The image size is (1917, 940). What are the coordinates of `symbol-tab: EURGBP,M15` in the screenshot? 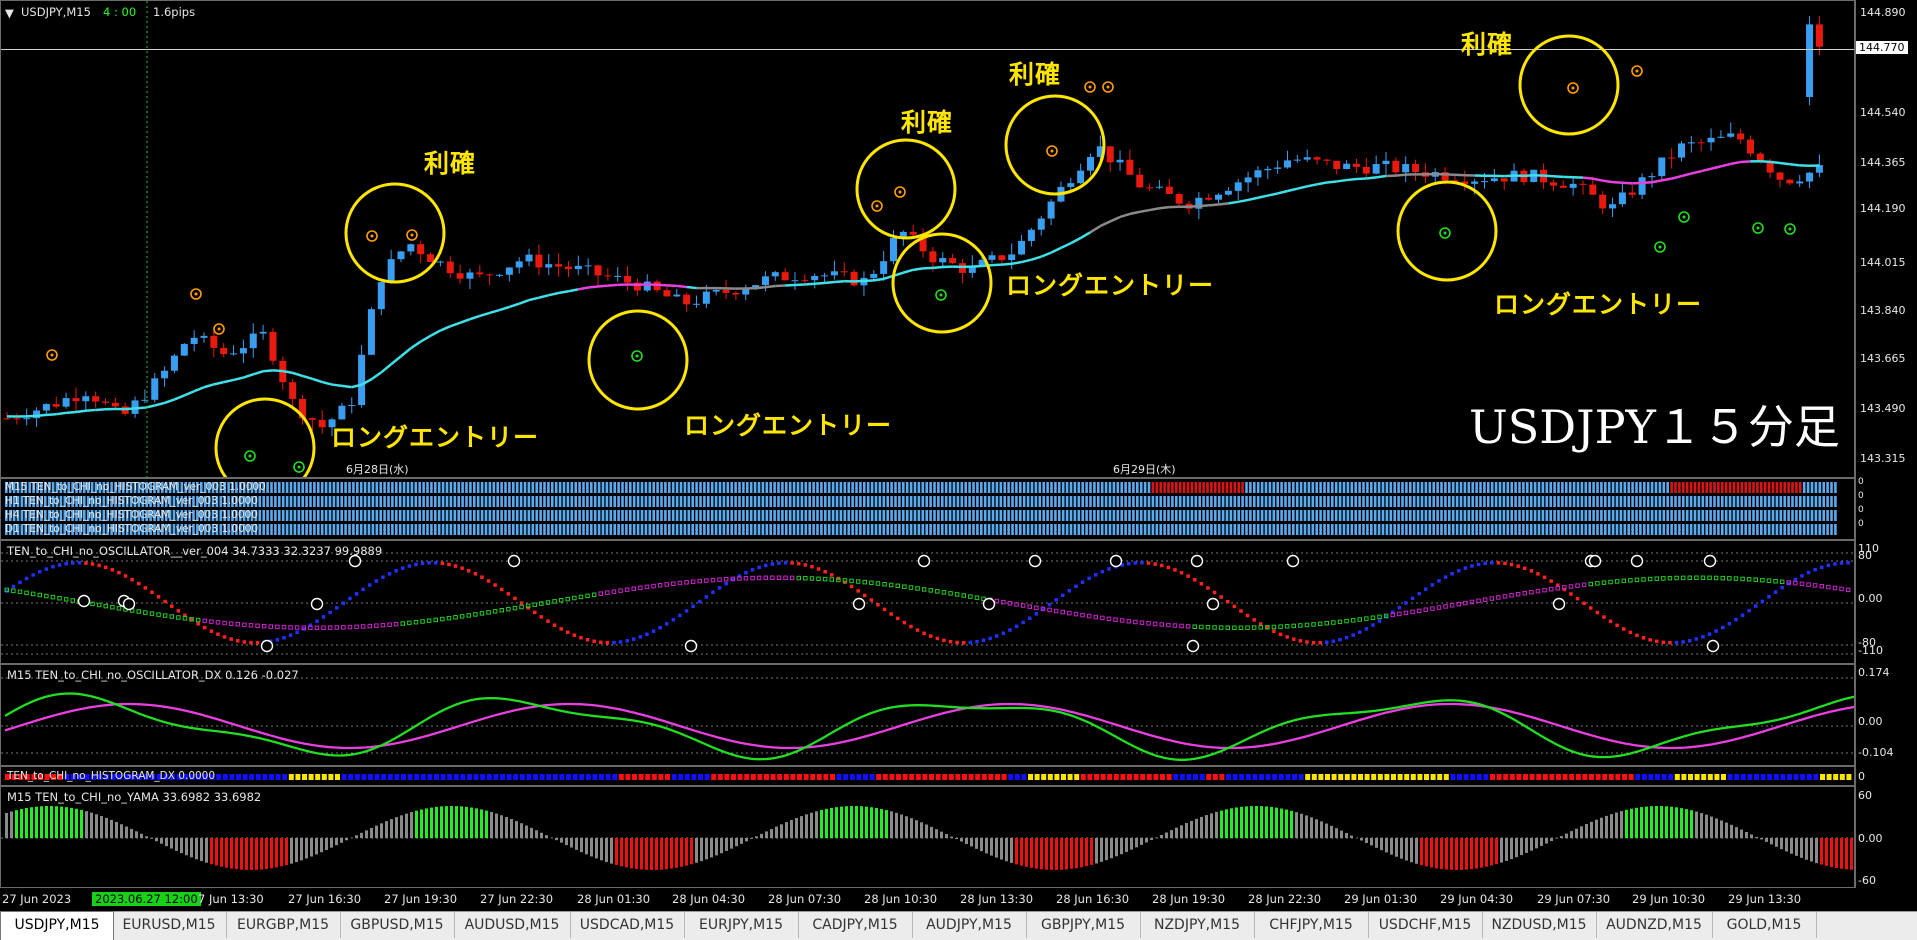 It's located at (283, 925).